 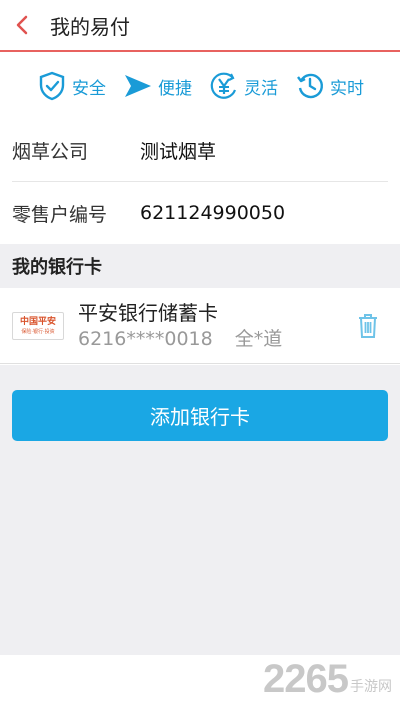 I want to click on bank-logo-subtext: 保险·银行·投资, so click(x=38, y=331).